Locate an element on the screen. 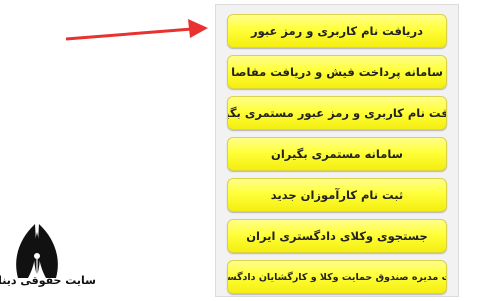 This screenshot has width=500, height=301. site-name-label: سایت حقوقی دینا is located at coordinates (48, 280).